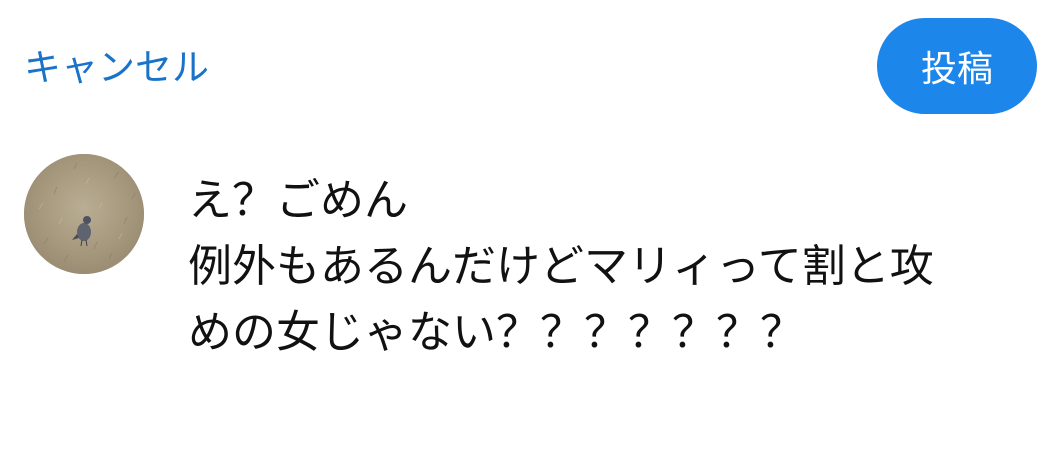 This screenshot has height=451, width=1060. What do you see at coordinates (116, 68) in the screenshot?
I see `cancel-button: キャンセル` at bounding box center [116, 68].